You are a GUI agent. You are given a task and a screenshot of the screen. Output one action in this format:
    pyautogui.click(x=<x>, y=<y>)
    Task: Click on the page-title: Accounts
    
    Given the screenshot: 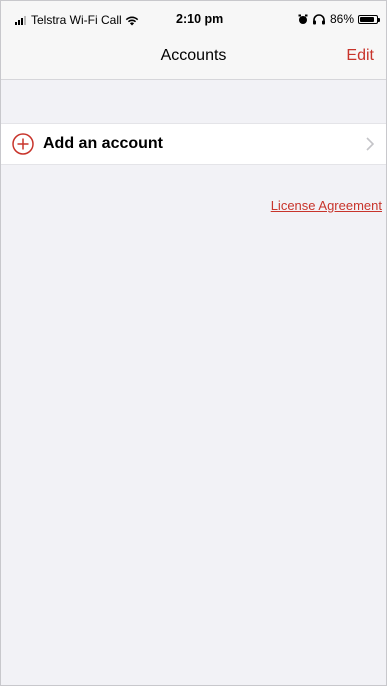 What is the action you would take?
    pyautogui.click(x=193, y=55)
    